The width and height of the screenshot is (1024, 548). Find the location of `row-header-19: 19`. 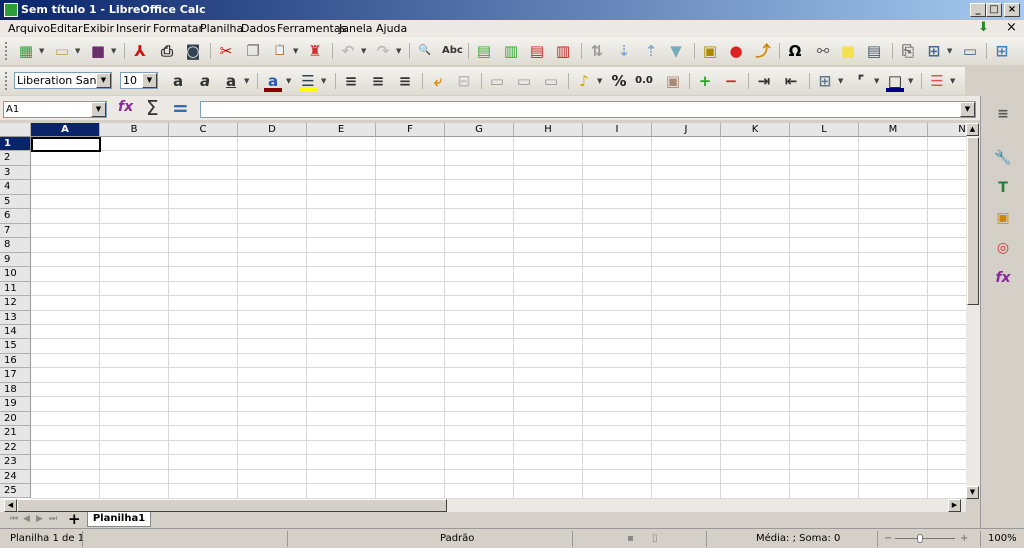

row-header-19: 19 is located at coordinates (15, 404).